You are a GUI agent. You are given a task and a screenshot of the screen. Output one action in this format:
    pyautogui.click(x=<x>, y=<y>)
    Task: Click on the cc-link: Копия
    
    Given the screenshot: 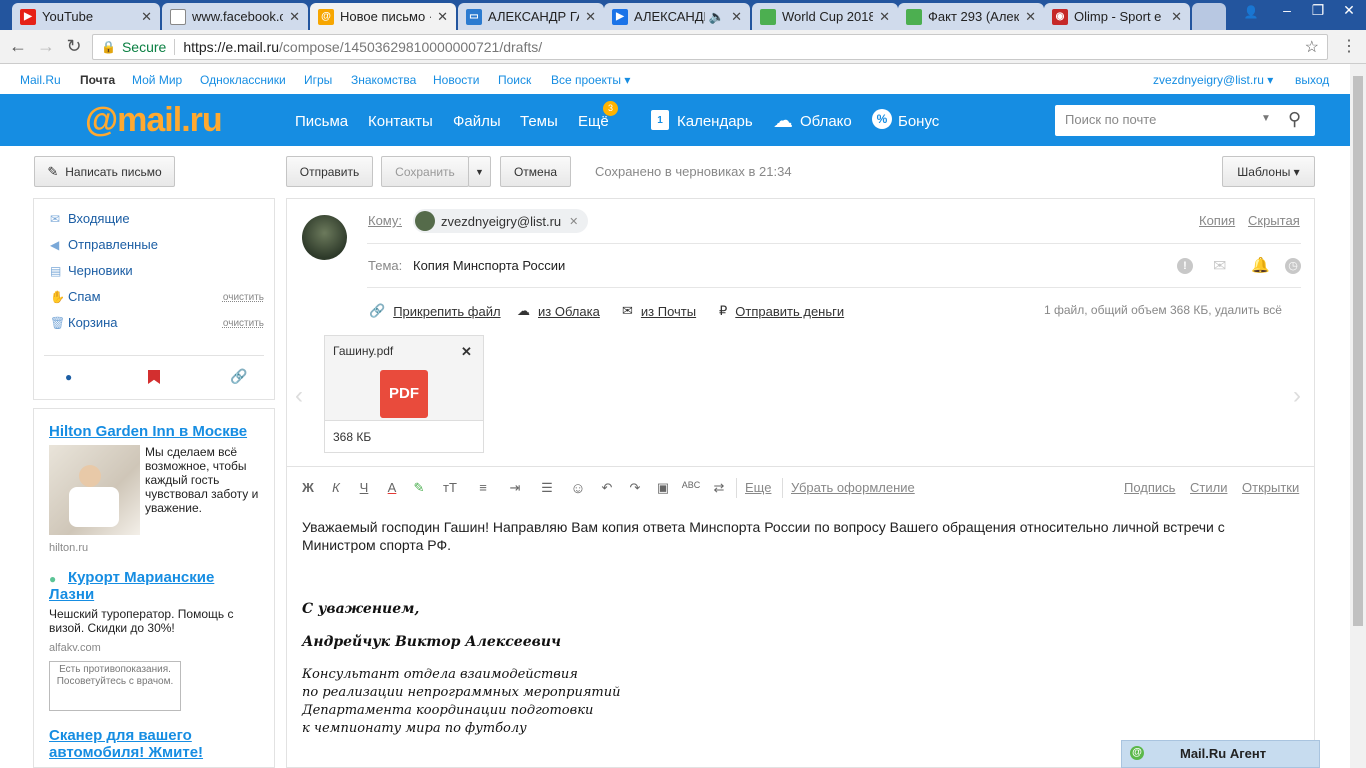 What is the action you would take?
    pyautogui.click(x=1217, y=220)
    